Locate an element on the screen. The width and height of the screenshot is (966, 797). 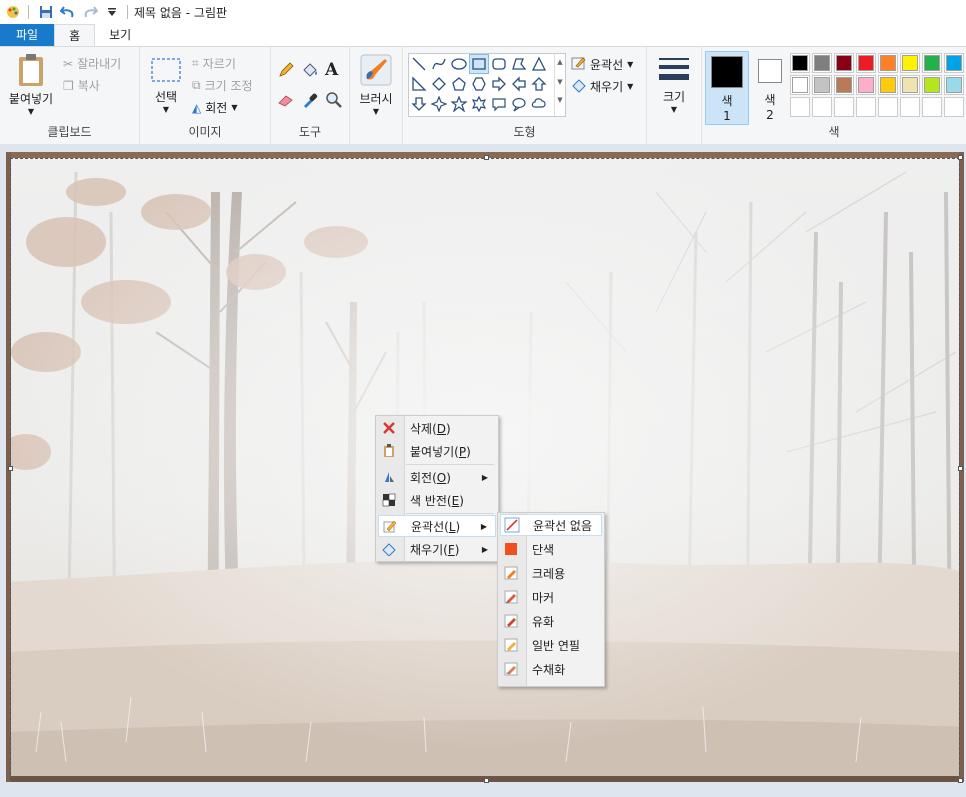
line-shape-icon is located at coordinates (419, 64).